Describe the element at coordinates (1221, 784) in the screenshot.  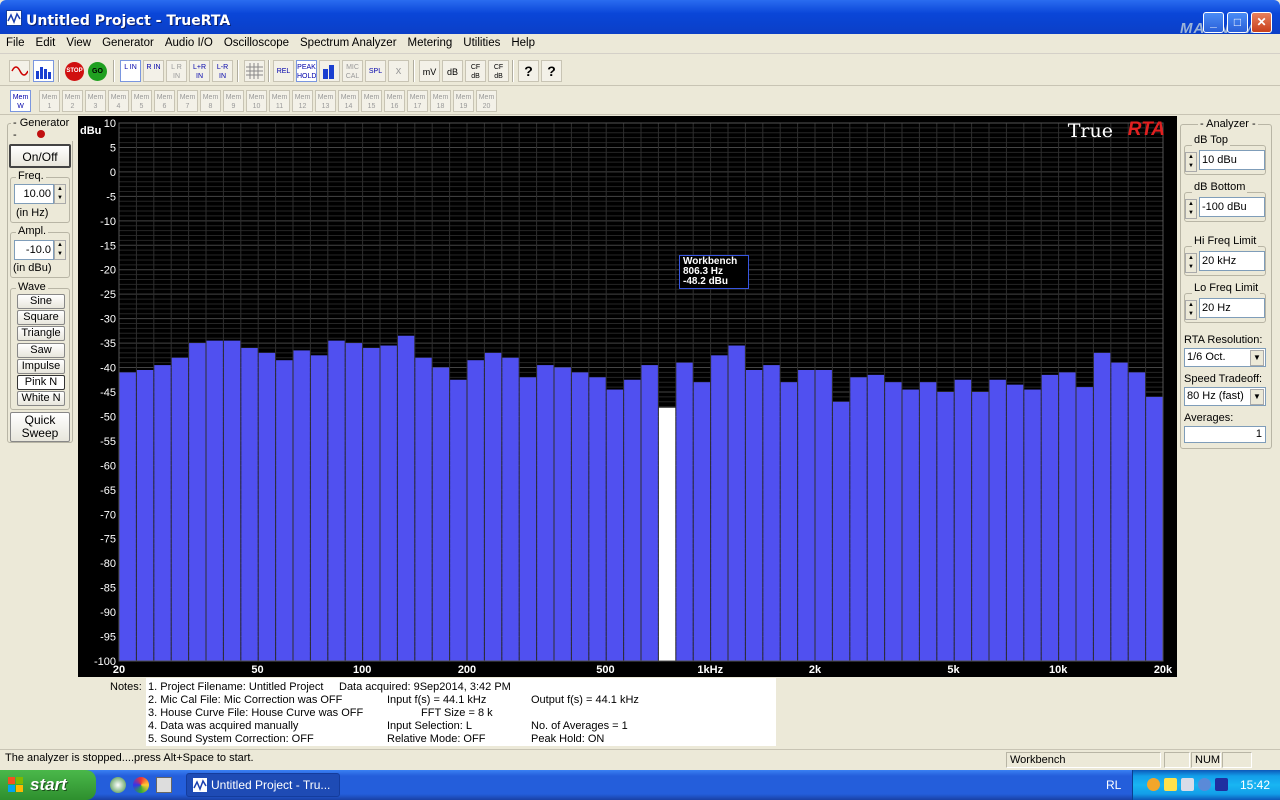
I see `tray-app-icon` at that location.